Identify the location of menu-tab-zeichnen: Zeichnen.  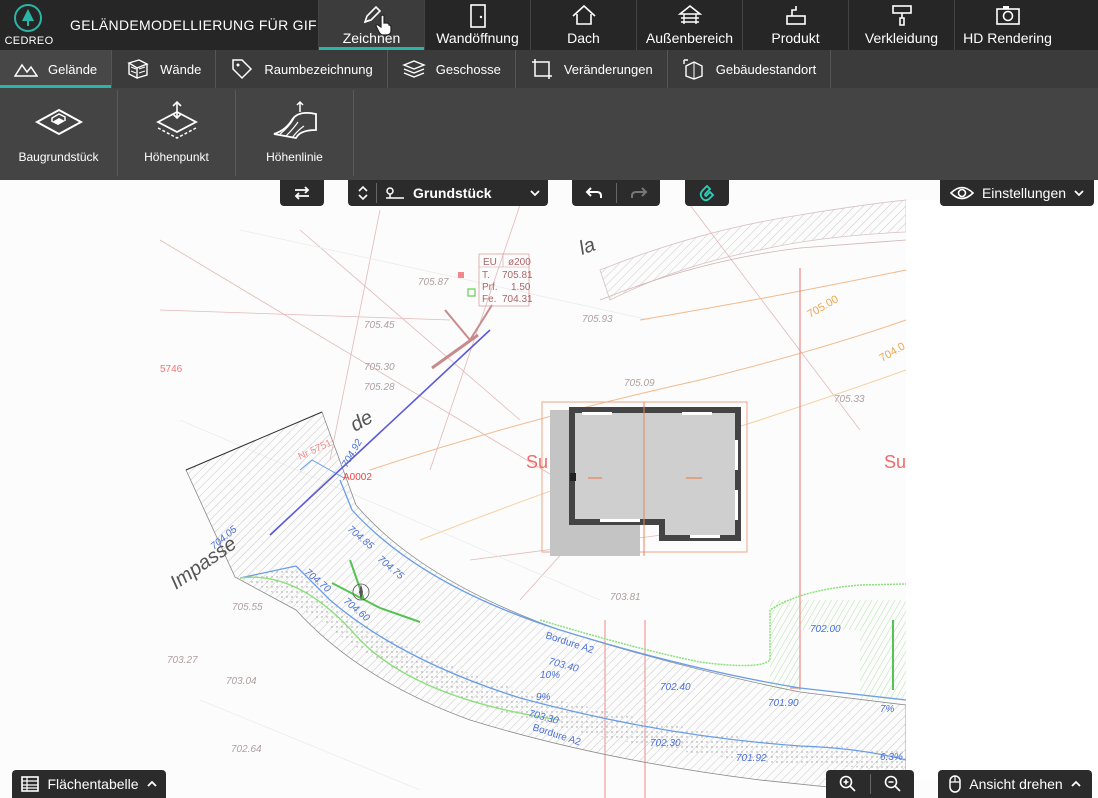
(371, 25).